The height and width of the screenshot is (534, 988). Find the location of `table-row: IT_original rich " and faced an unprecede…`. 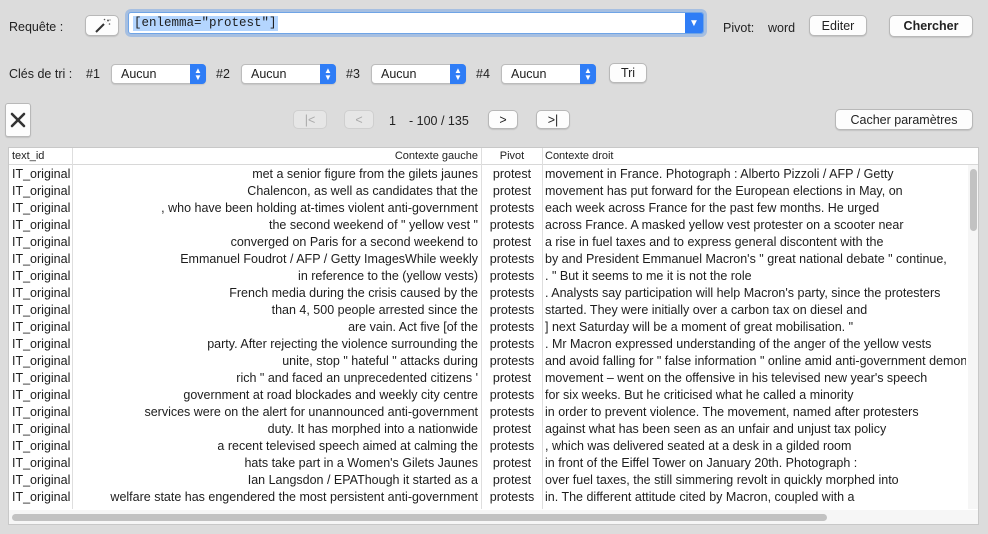

table-row: IT_original rich " and faced an unprecede… is located at coordinates (488, 378).